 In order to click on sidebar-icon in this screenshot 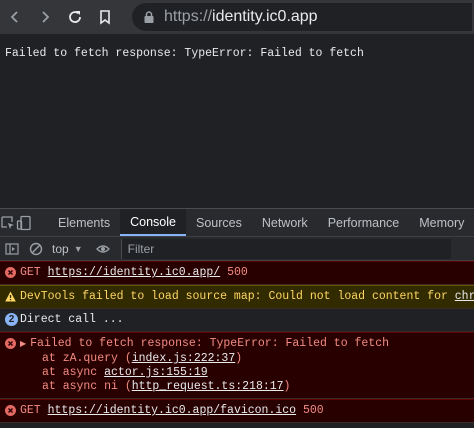, I will do `click(12, 248)`.